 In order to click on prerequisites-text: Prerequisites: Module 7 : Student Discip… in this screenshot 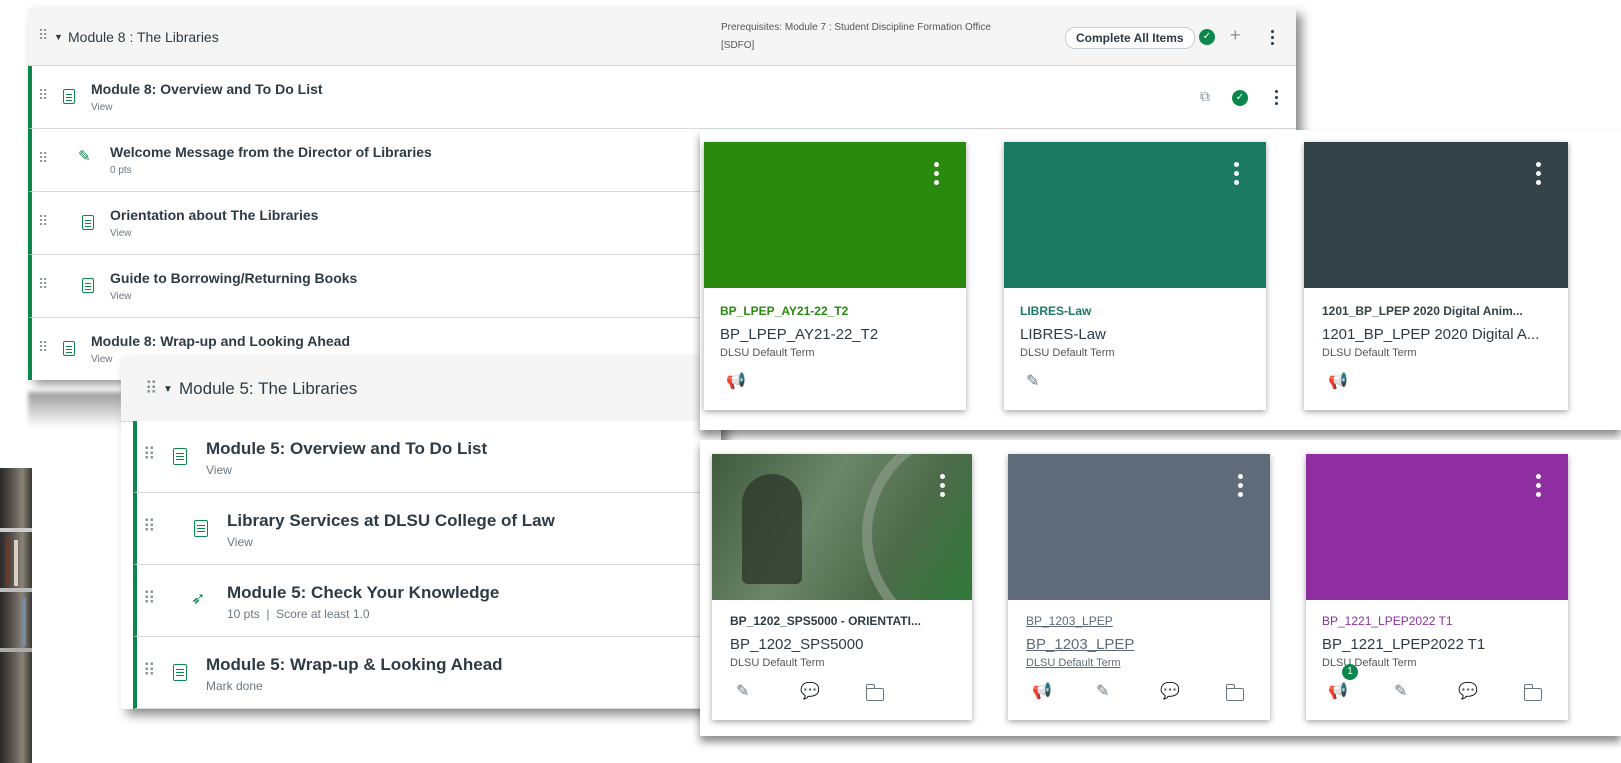, I will do `click(856, 27)`.